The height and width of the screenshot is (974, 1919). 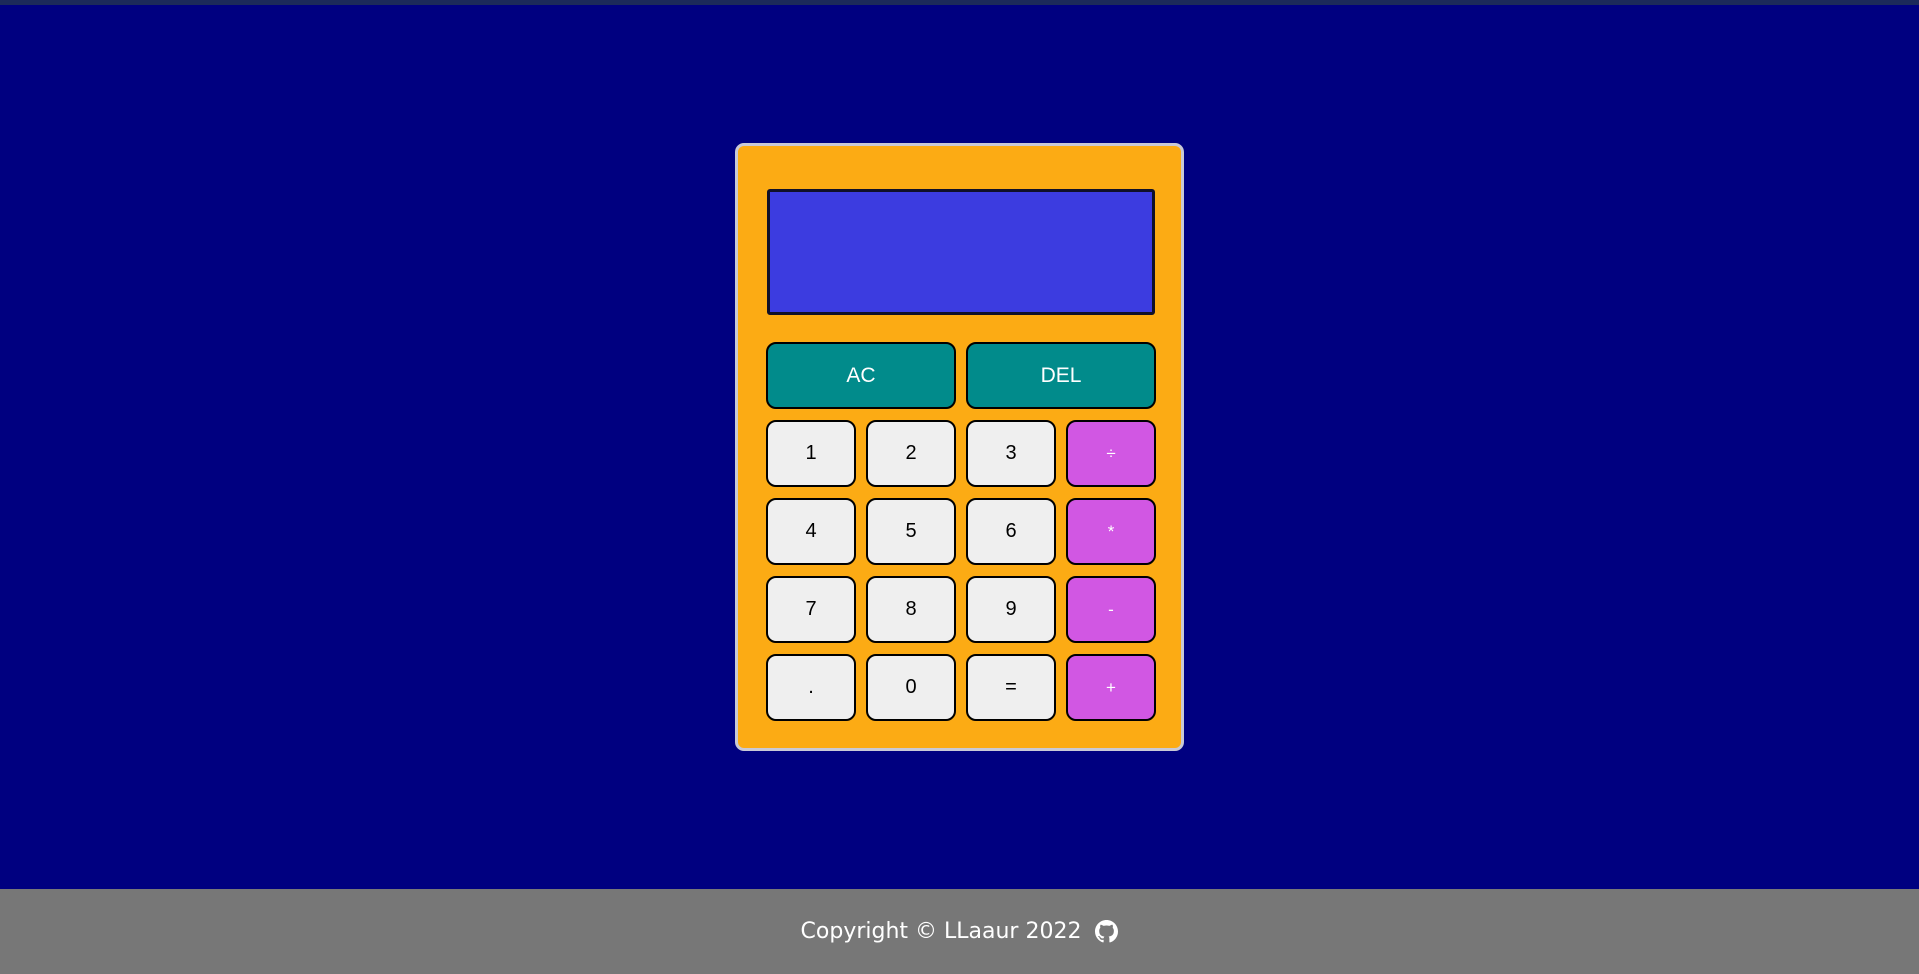 I want to click on calculator: AC DEL 1 2 3 ÷ 4 5 6 * 7 8 9 - . 0 = +, so click(x=959, y=447).